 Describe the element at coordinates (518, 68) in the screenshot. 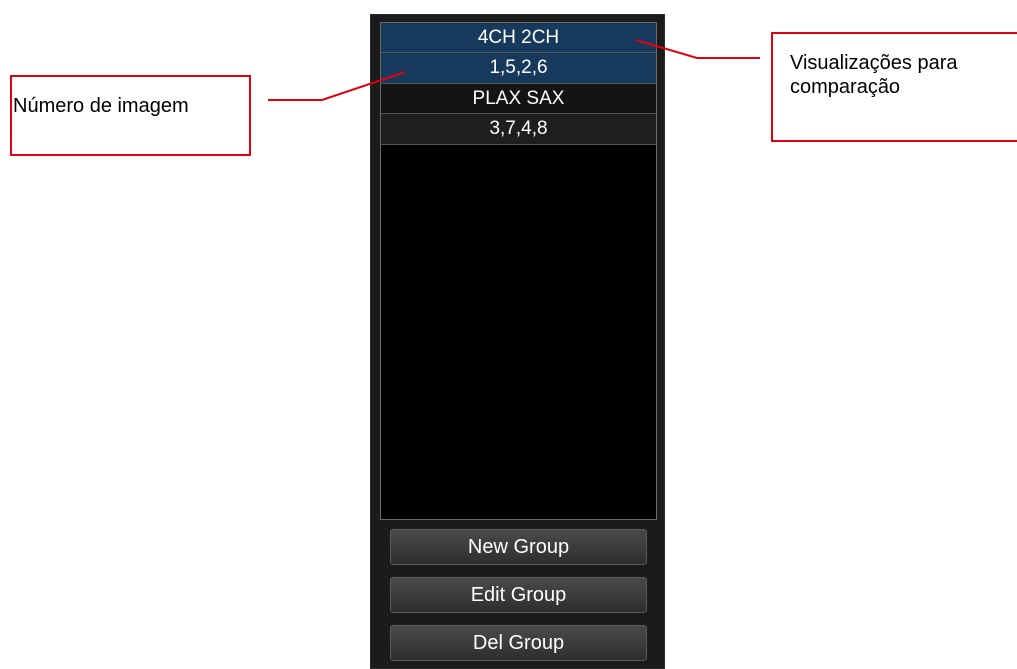

I see `group-1-image-numbers: 1,5,2,6` at that location.